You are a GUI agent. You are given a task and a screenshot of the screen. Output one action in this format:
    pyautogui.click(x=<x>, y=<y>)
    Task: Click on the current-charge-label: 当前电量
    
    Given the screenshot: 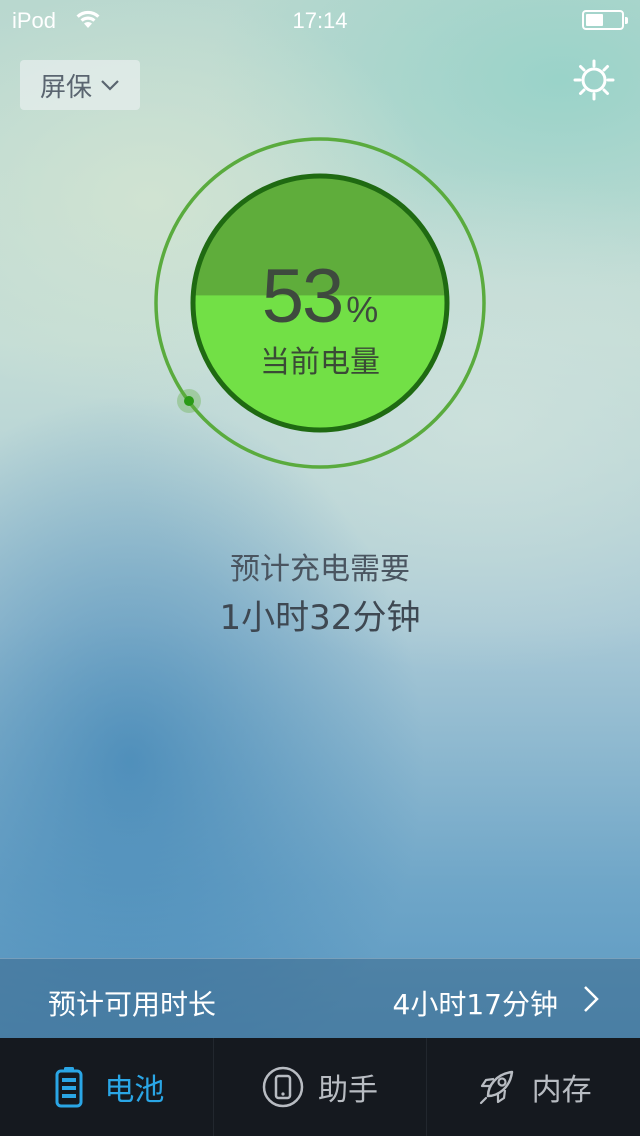 What is the action you would take?
    pyautogui.click(x=320, y=362)
    